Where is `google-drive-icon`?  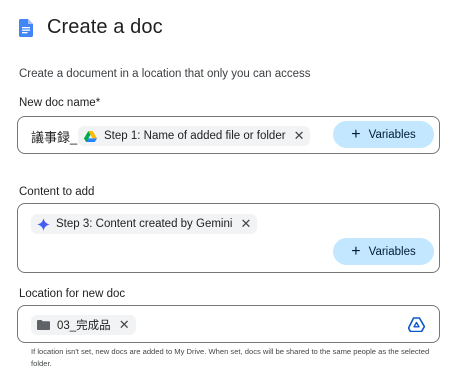
google-drive-icon is located at coordinates (90, 136).